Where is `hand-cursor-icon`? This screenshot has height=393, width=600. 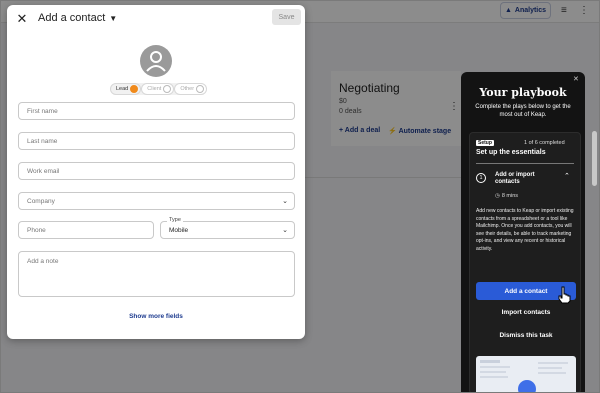
hand-cursor-icon is located at coordinates (564, 295).